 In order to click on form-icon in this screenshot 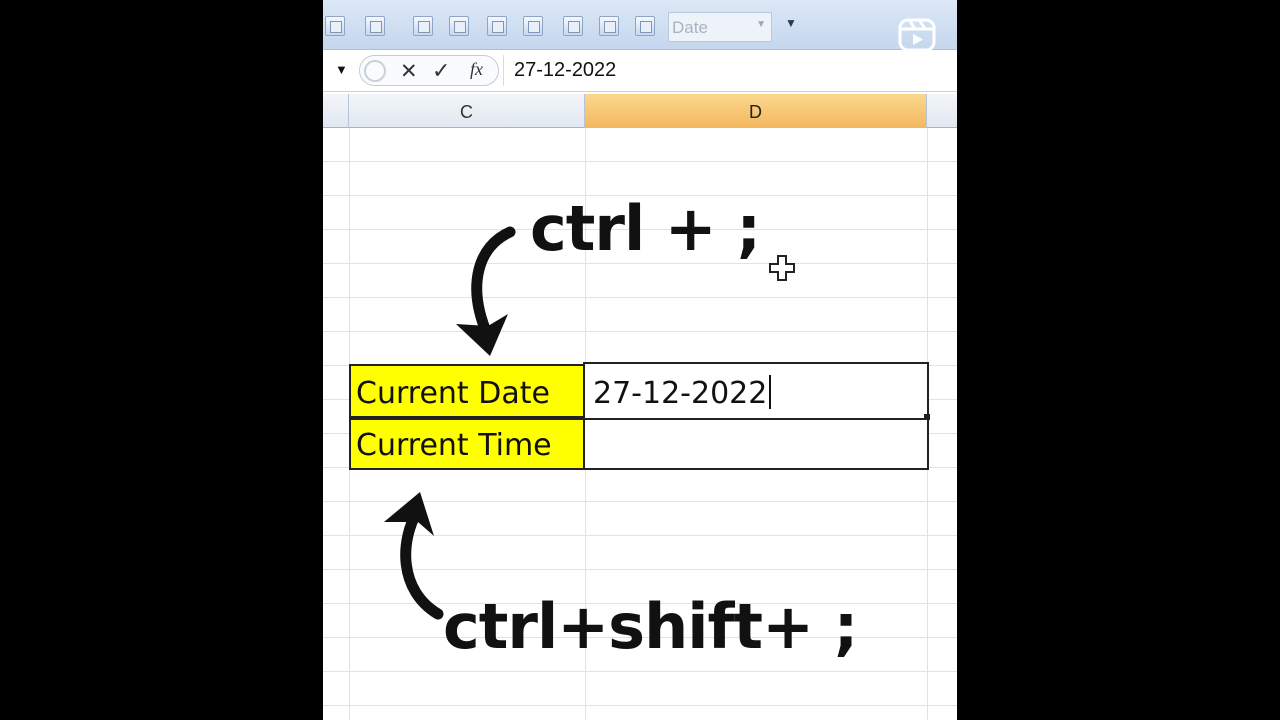, I will do `click(497, 26)`.